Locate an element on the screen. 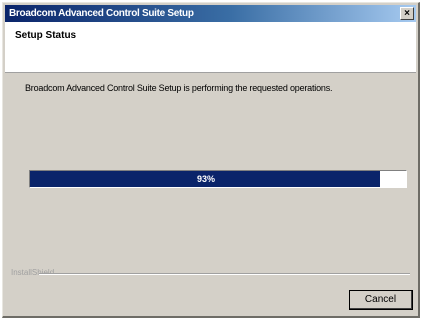 This screenshot has width=424, height=322. close-icon: × is located at coordinates (407, 13).